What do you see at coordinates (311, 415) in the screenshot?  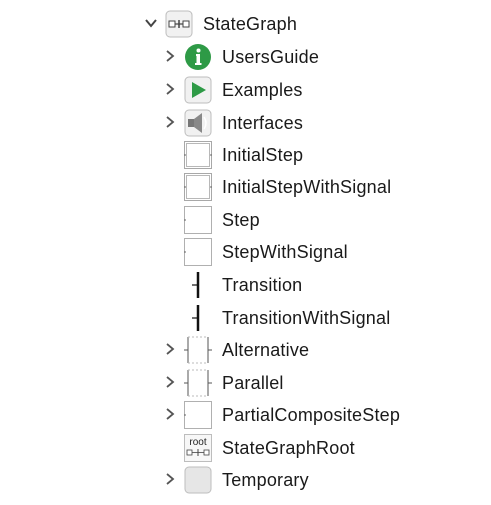 I see `tree-node-label: PartialCompositeStep` at bounding box center [311, 415].